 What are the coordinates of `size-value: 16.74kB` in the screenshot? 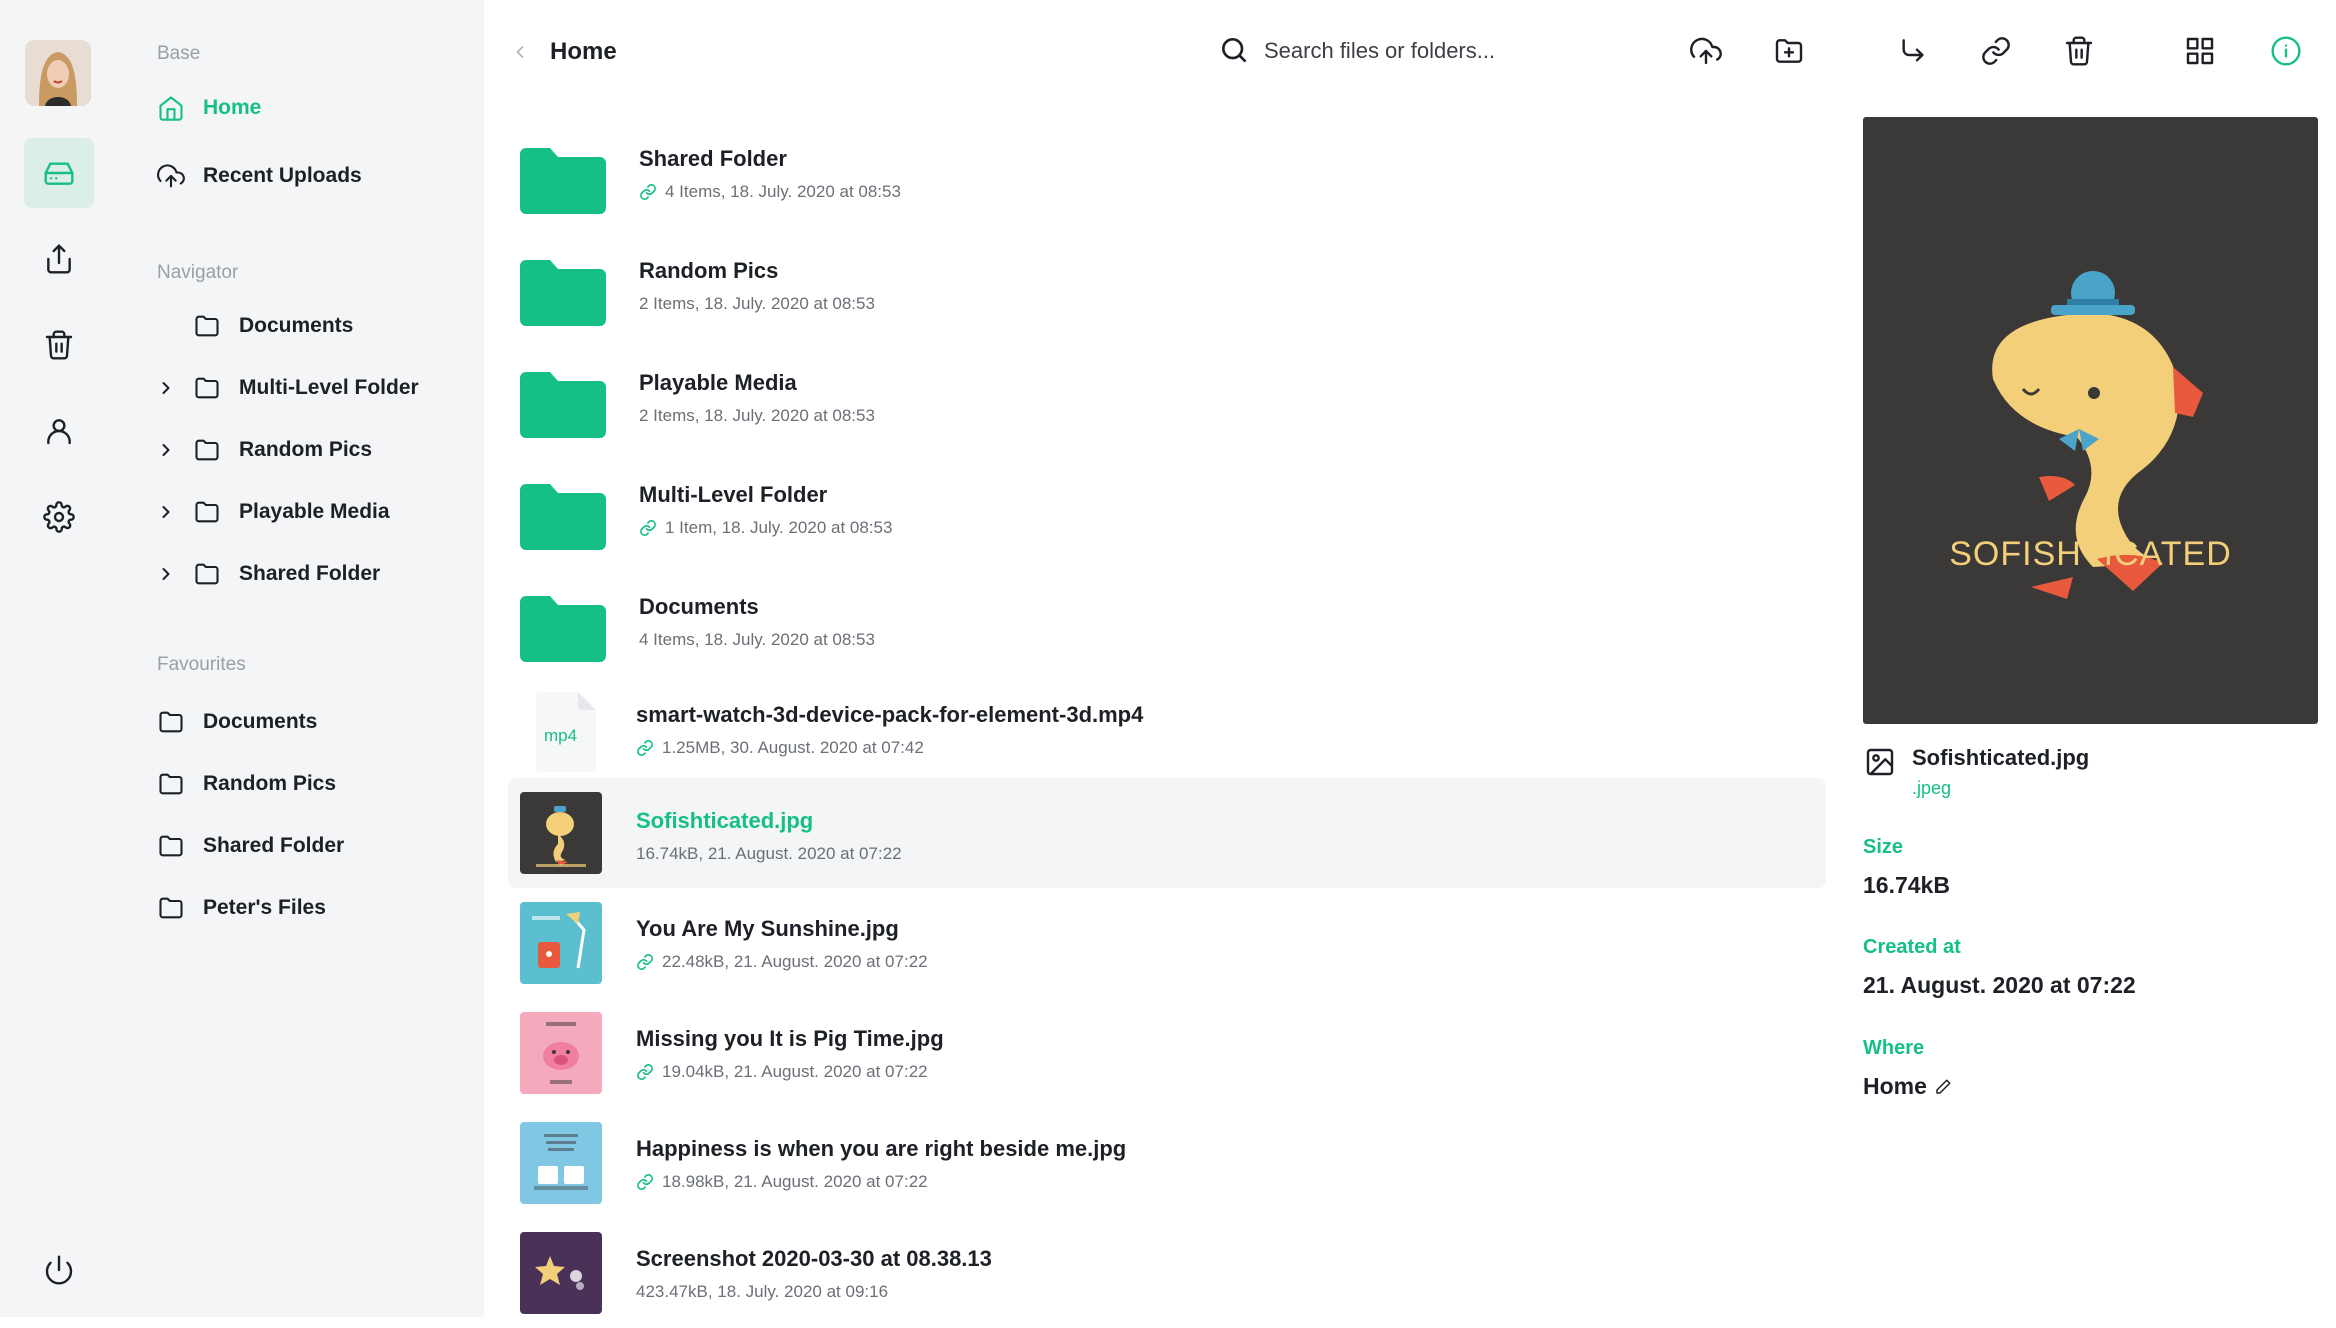 It's located at (1906, 885).